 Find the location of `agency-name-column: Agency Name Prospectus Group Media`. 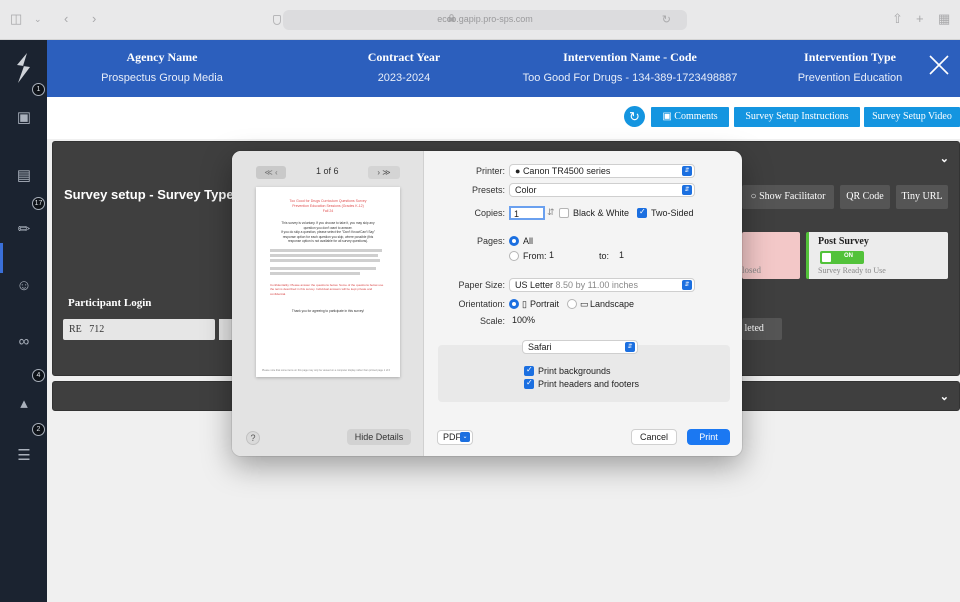

agency-name-column: Agency Name Prospectus Group Media is located at coordinates (162, 67).